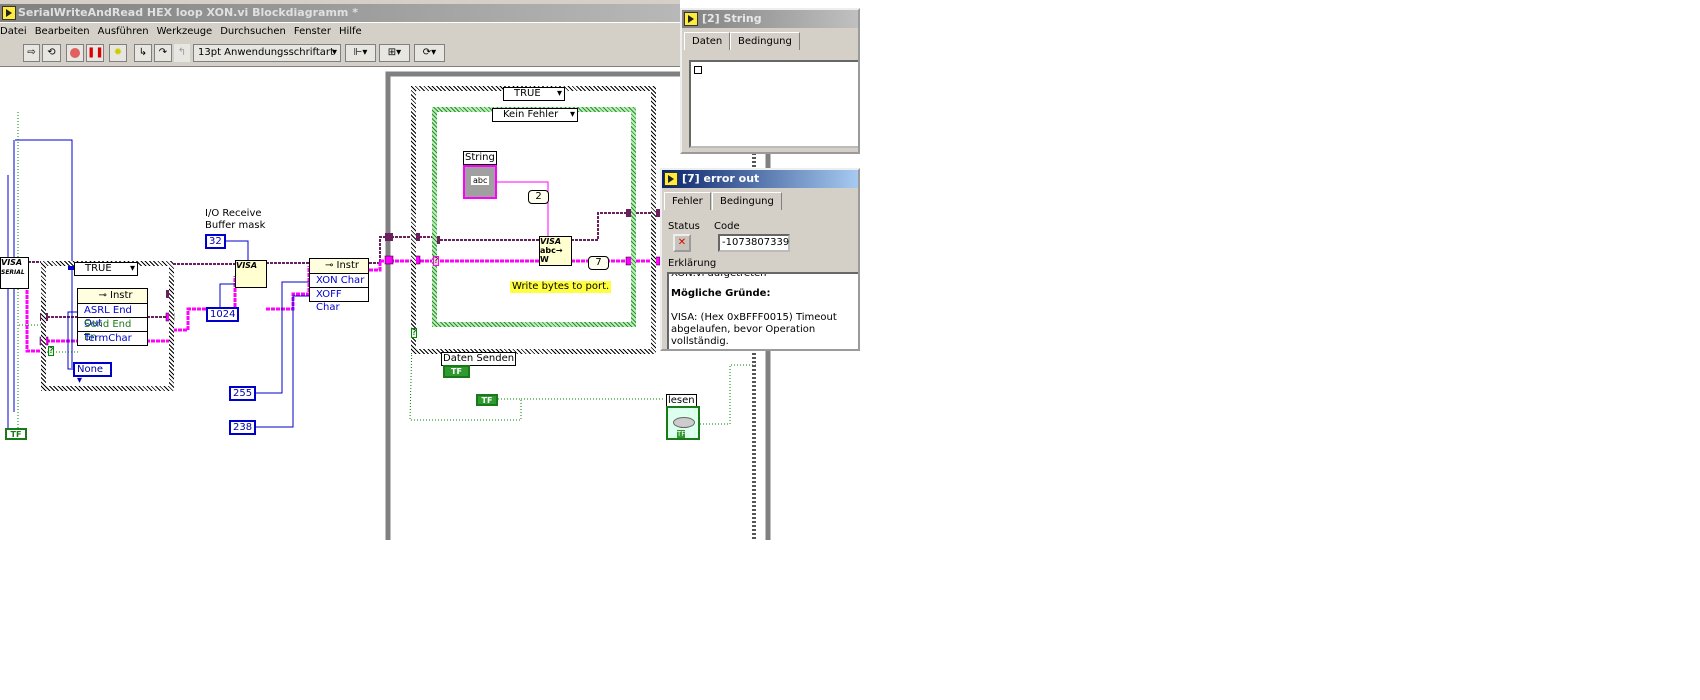 The image size is (1700, 700). I want to click on code-value: -1073807339, so click(754, 243).